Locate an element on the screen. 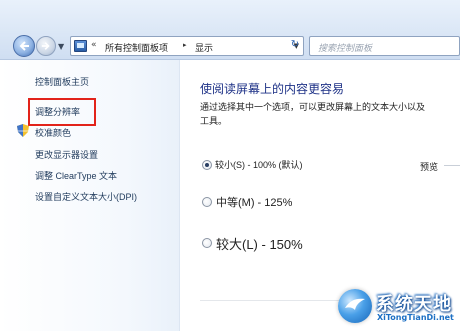 This screenshot has width=460, height=331. radio-larger is located at coordinates (207, 243).